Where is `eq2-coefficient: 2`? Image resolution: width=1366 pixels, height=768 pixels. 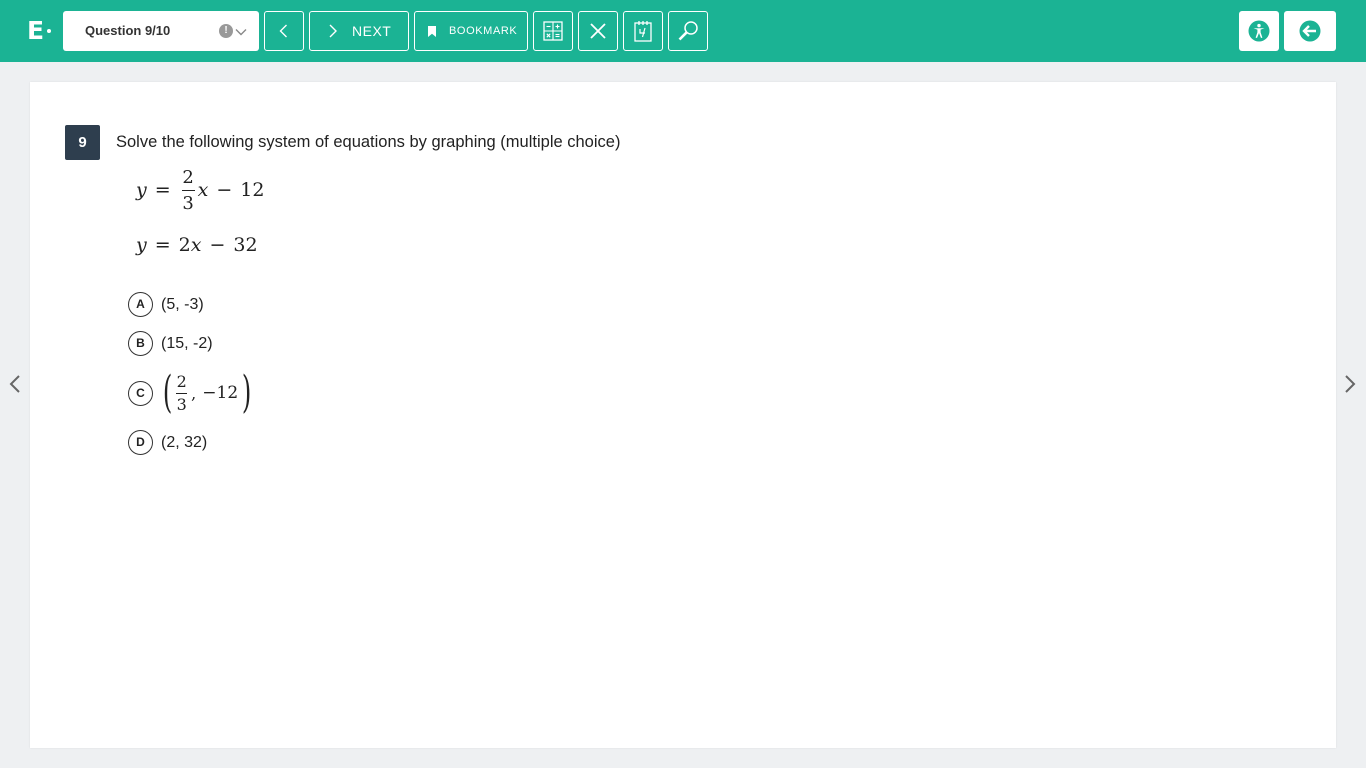
eq2-coefficient: 2 is located at coordinates (184, 245).